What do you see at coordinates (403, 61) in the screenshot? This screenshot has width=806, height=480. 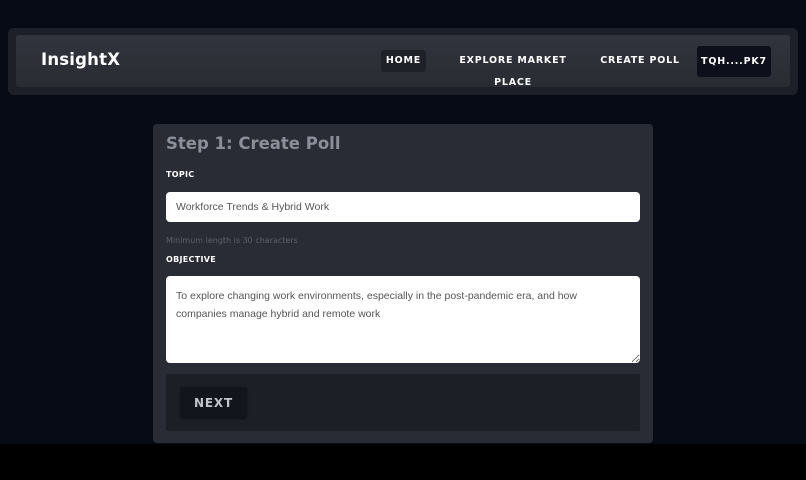 I see `nav-home-link: HOME` at bounding box center [403, 61].